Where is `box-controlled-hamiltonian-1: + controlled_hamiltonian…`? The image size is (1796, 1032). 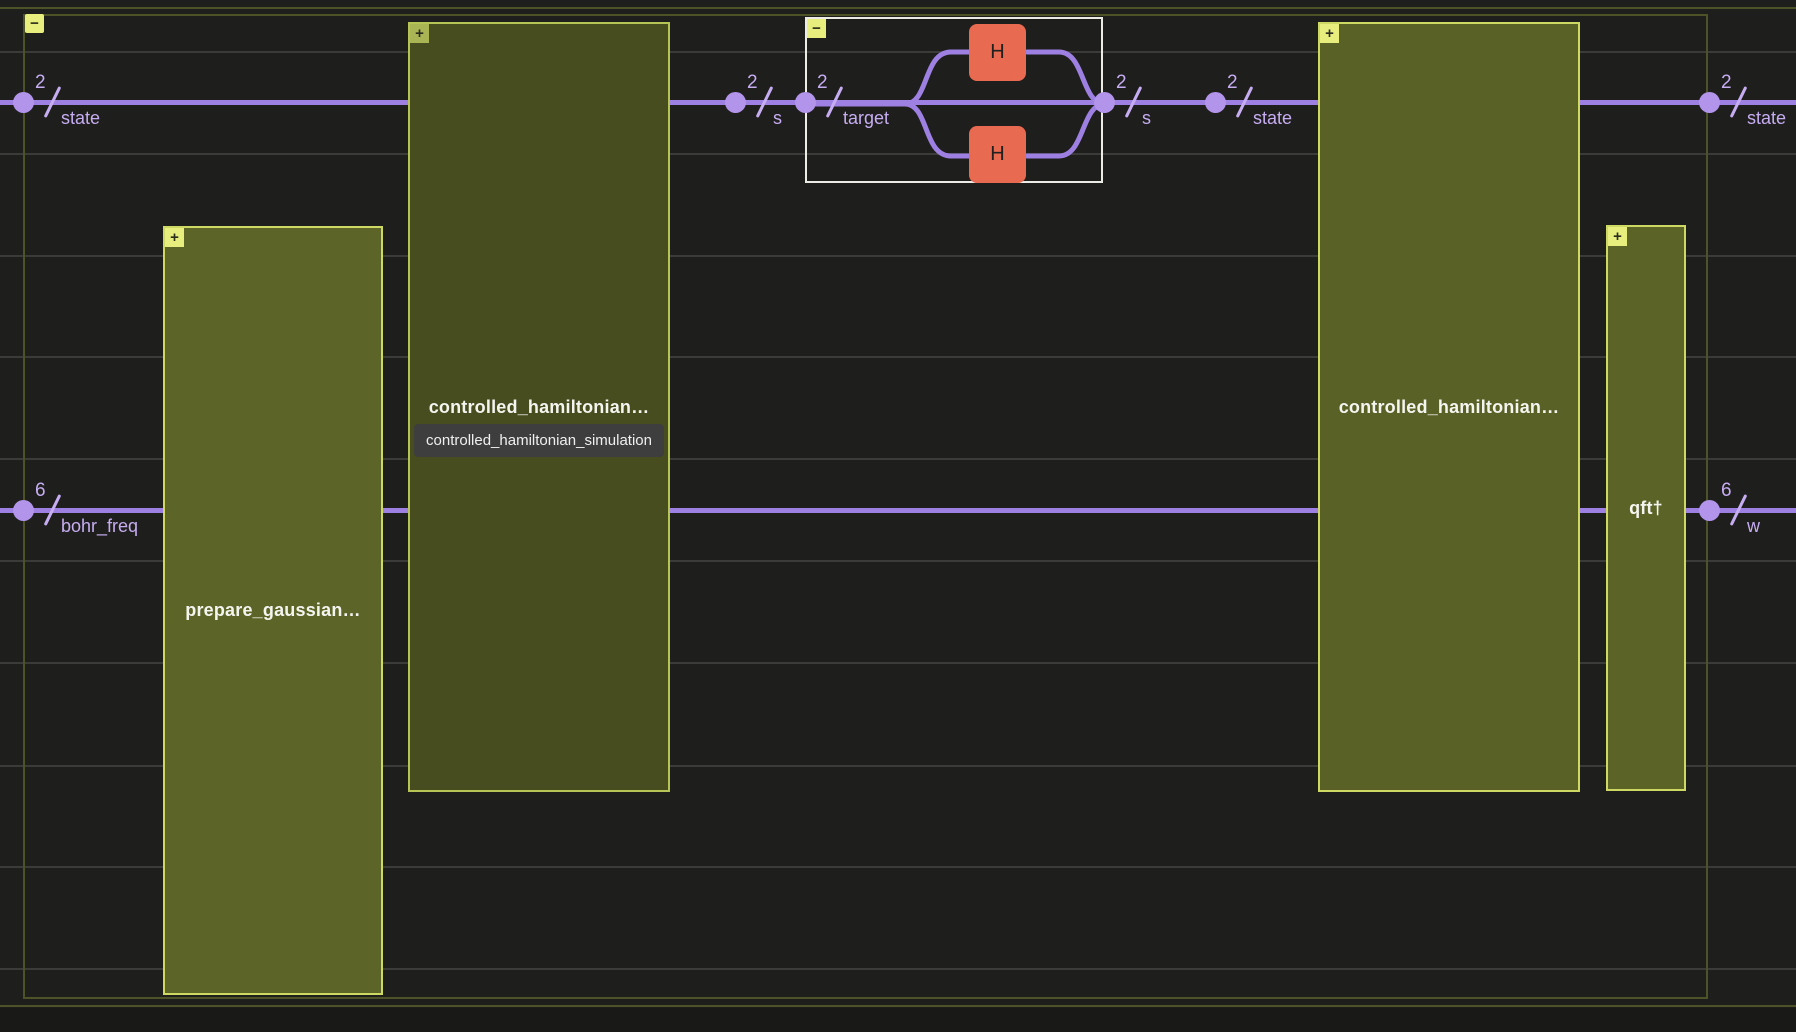 box-controlled-hamiltonian-1: + controlled_hamiltonian… is located at coordinates (539, 407).